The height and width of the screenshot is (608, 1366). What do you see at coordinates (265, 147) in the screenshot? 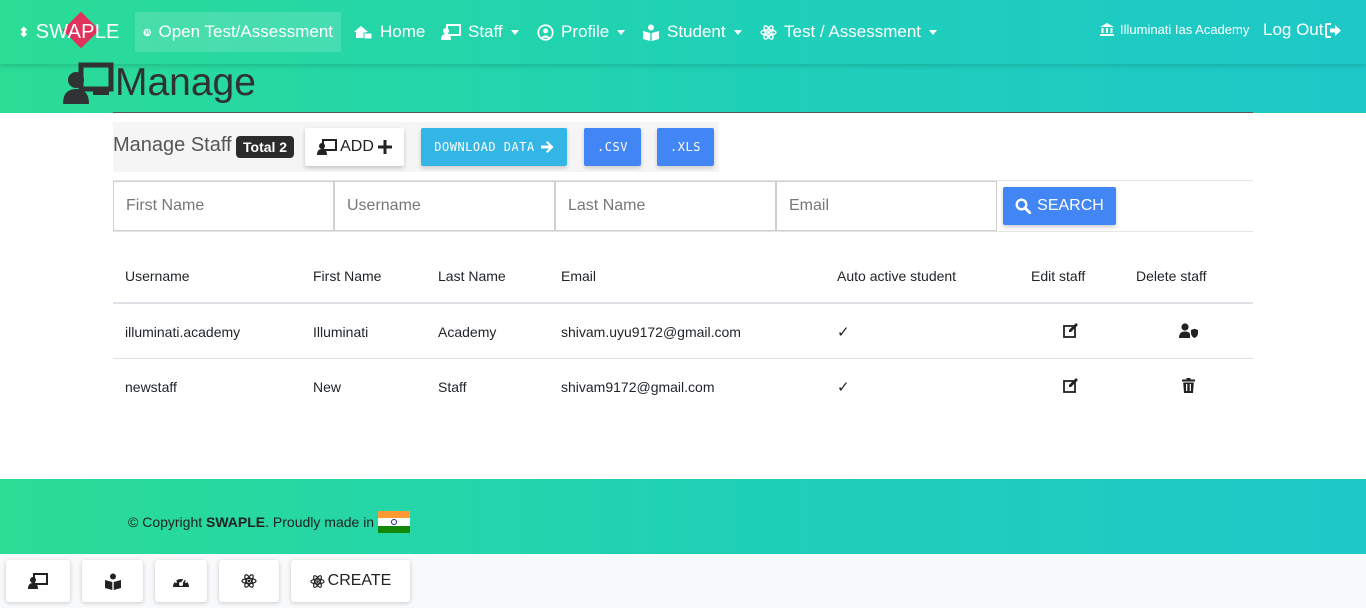
I see `total-badge: Total 2` at bounding box center [265, 147].